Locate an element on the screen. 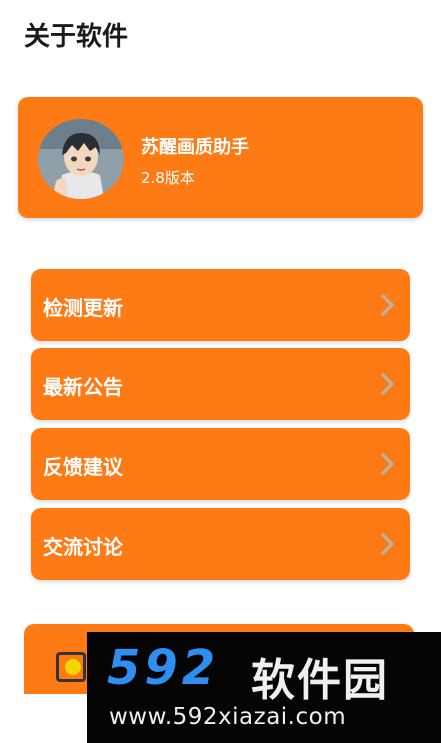  menu-item-label: 检测更新 is located at coordinates (83, 308).